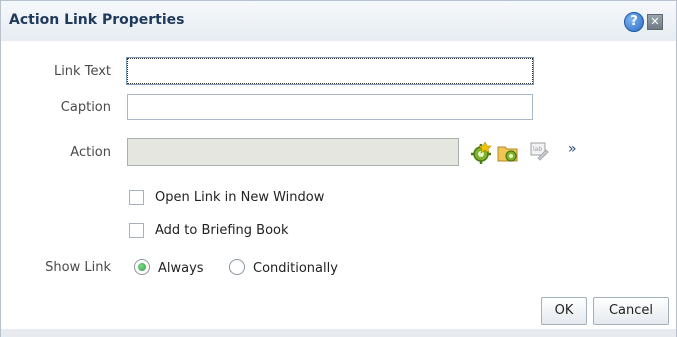 The width and height of the screenshot is (677, 337). Describe the element at coordinates (330, 107) in the screenshot. I see `caption-input` at that location.